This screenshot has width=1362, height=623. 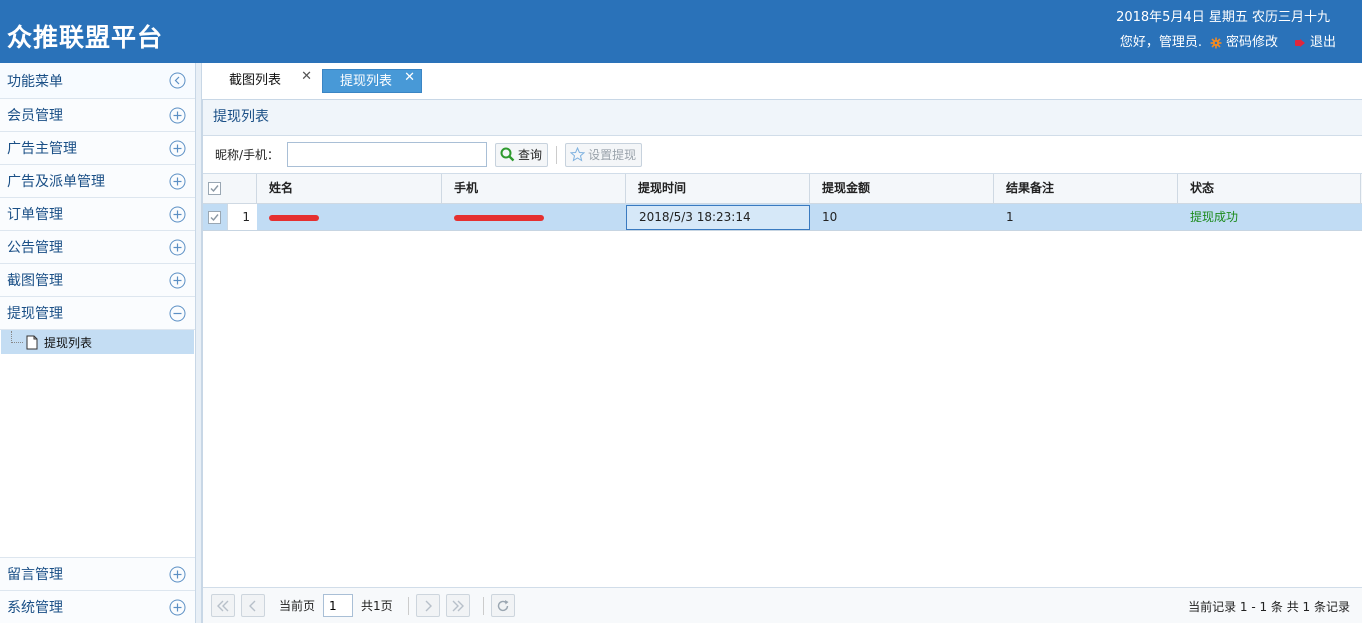 I want to click on sidebar-subitem-withdraw-list: 提现列表, so click(x=97, y=342).